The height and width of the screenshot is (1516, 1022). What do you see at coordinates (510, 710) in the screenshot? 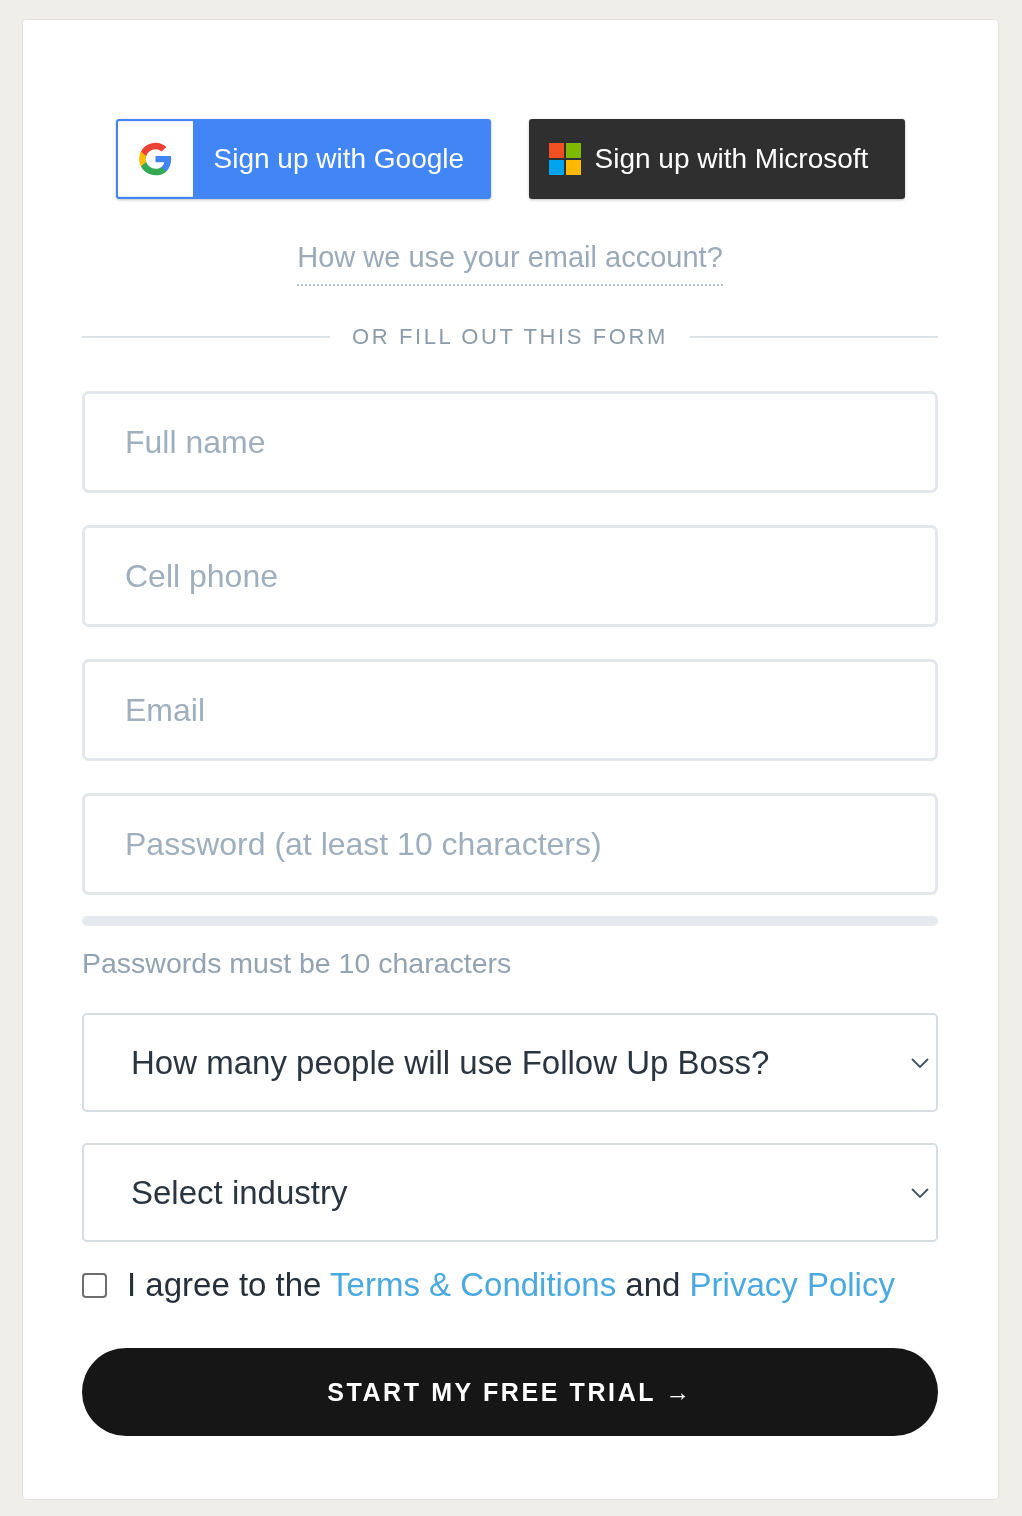
I see `input-field: Email` at bounding box center [510, 710].